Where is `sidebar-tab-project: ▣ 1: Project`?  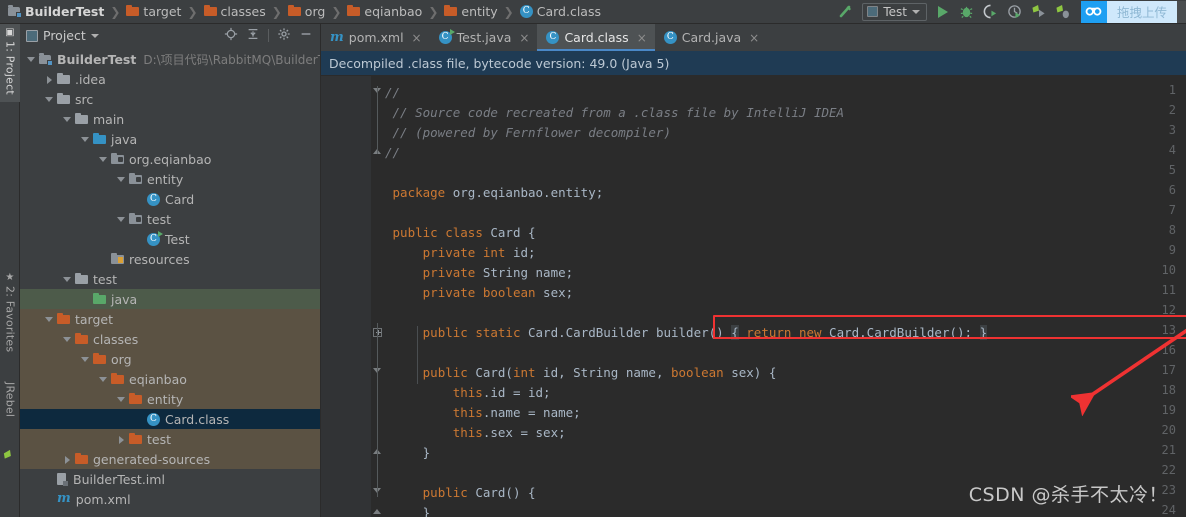 sidebar-tab-project: ▣ 1: Project is located at coordinates (10, 63).